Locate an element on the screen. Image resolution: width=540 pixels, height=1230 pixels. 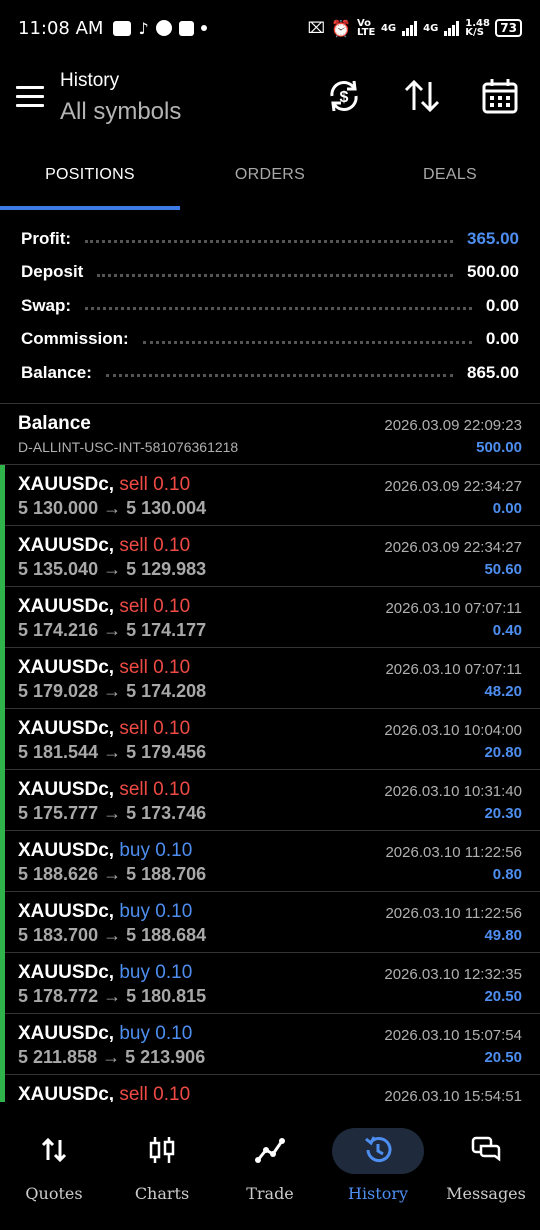
network-4g-label: 4G is located at coordinates (388, 28).